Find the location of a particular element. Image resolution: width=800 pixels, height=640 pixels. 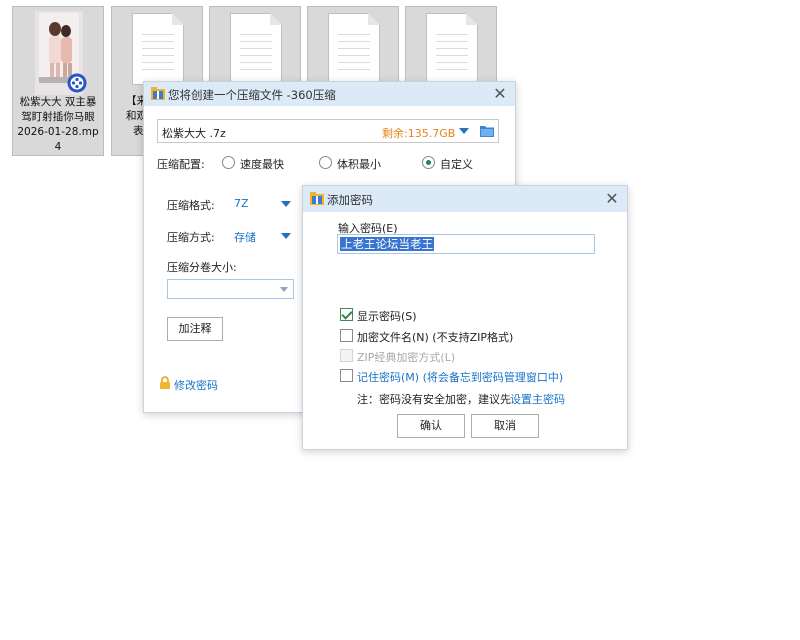

file-tile-video: 松紫大大 双主暴 驾盯射插你马眼 2026-01-28.mp 4 is located at coordinates (58, 81).